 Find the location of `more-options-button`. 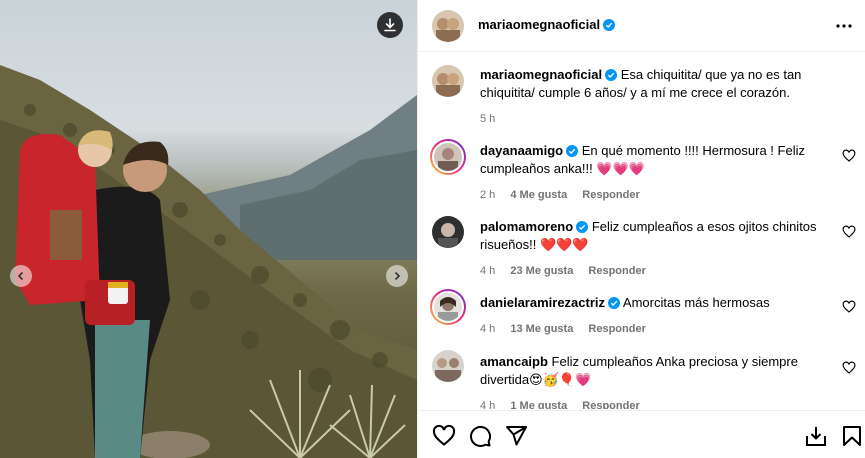

more-options-button is located at coordinates (844, 26).